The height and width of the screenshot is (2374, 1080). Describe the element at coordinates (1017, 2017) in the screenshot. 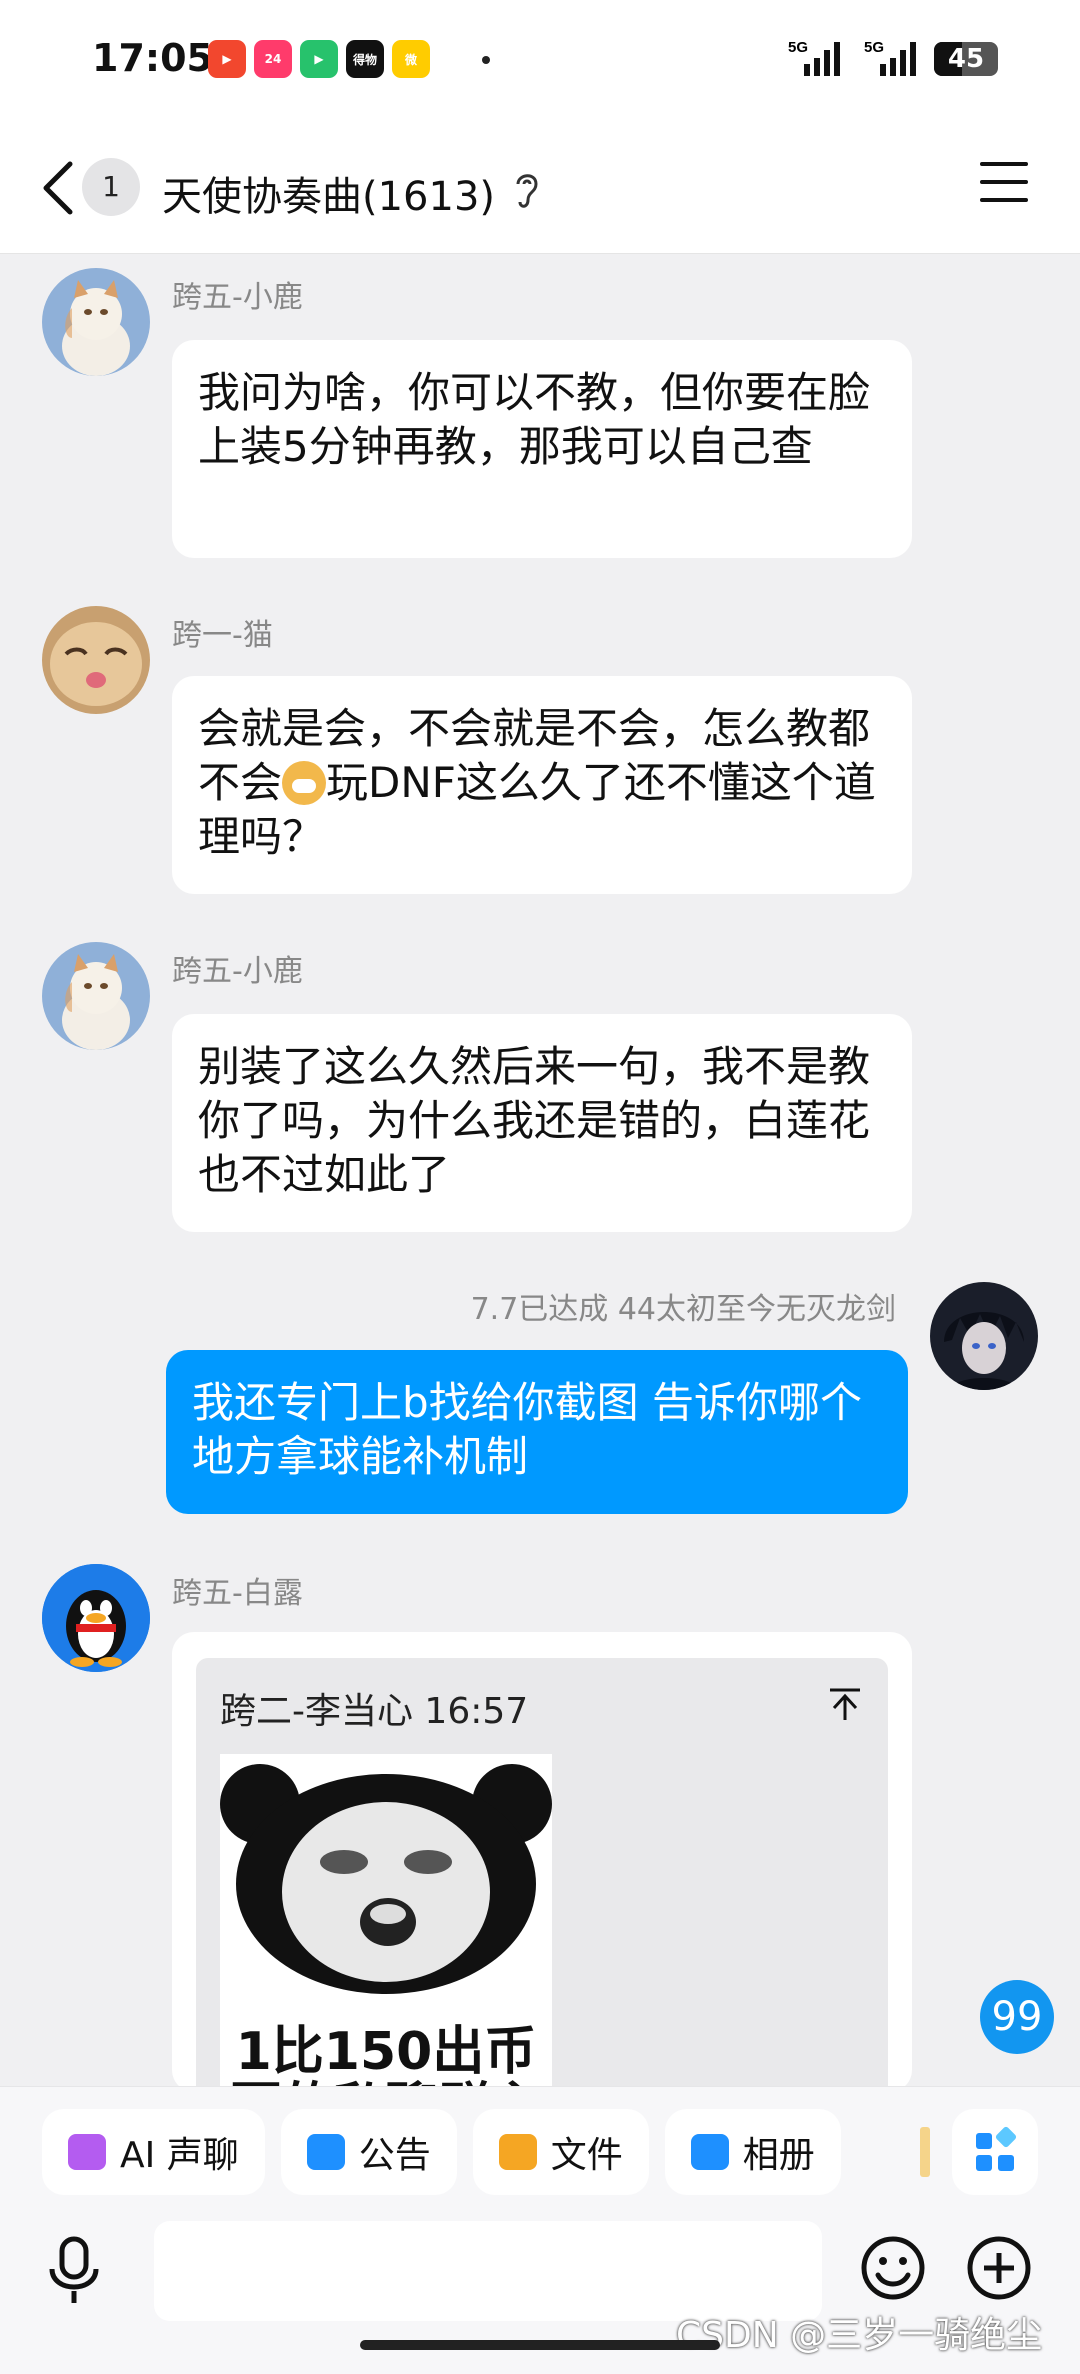

I see `new-messages-badge: 99` at that location.